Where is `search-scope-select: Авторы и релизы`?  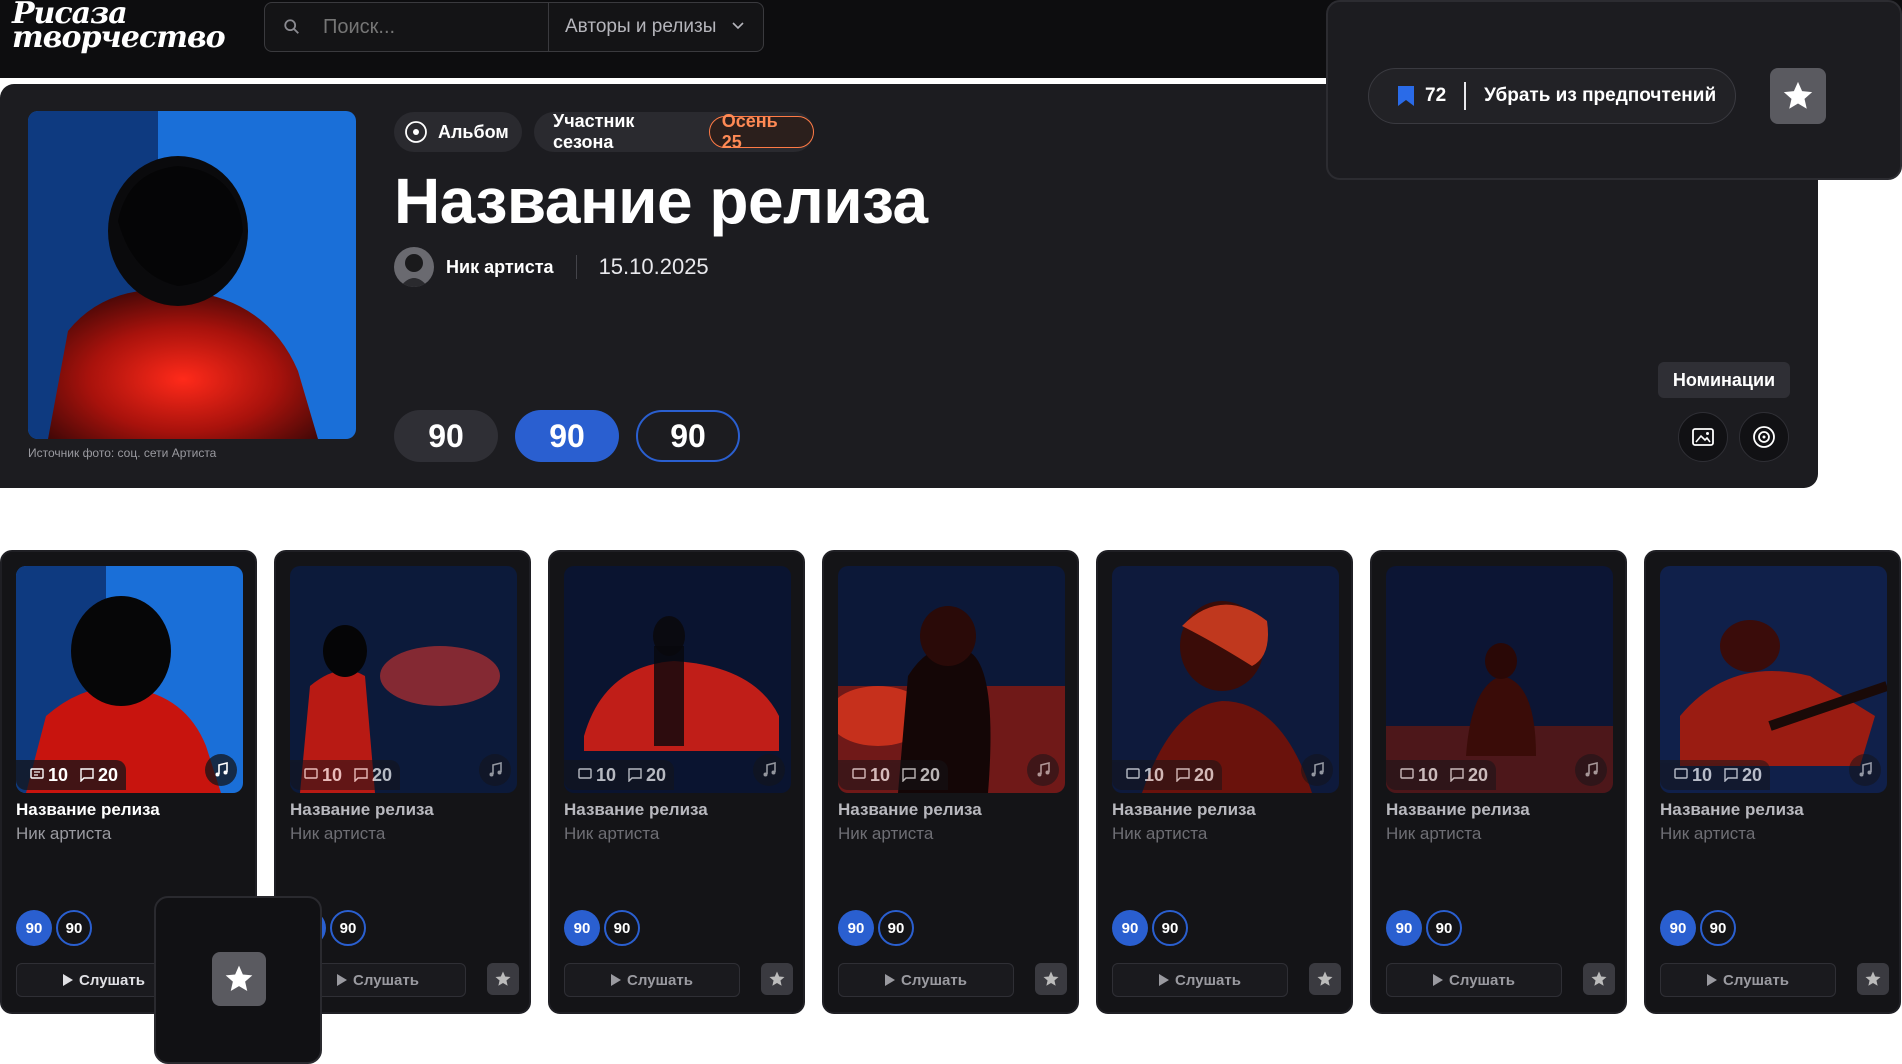 search-scope-select: Авторы и релизы is located at coordinates (656, 27).